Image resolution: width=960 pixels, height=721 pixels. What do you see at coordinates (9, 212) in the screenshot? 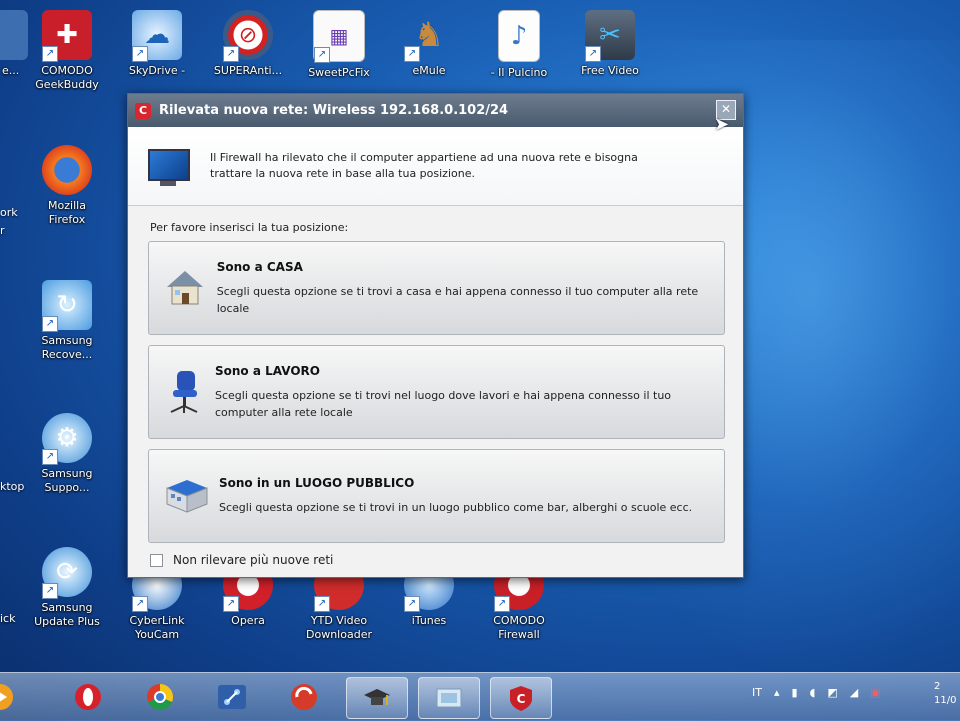
I see `partial-label: ork` at bounding box center [9, 212].